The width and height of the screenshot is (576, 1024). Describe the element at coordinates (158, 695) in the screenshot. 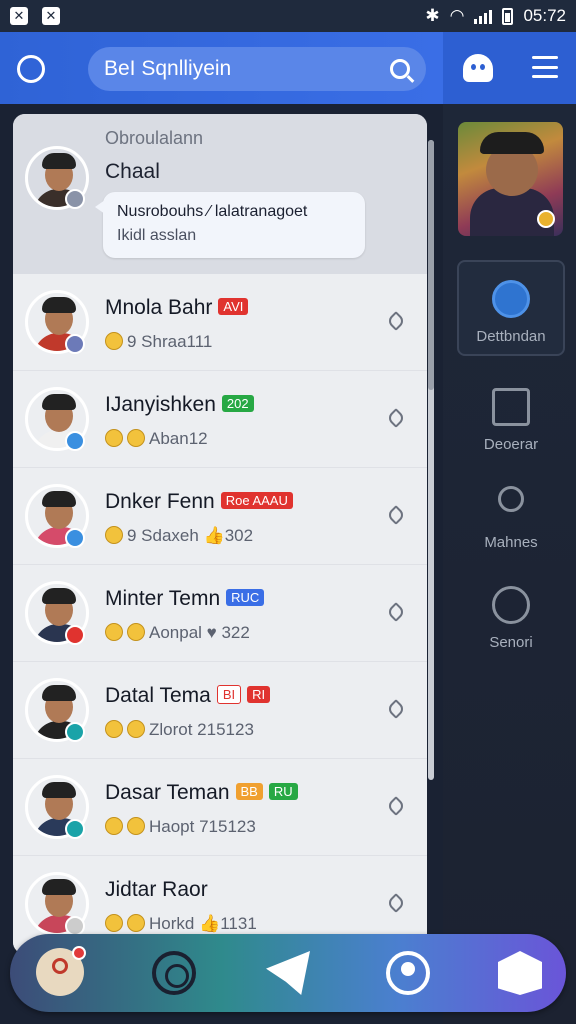

I see `chat-name-text: Datal Tema` at that location.